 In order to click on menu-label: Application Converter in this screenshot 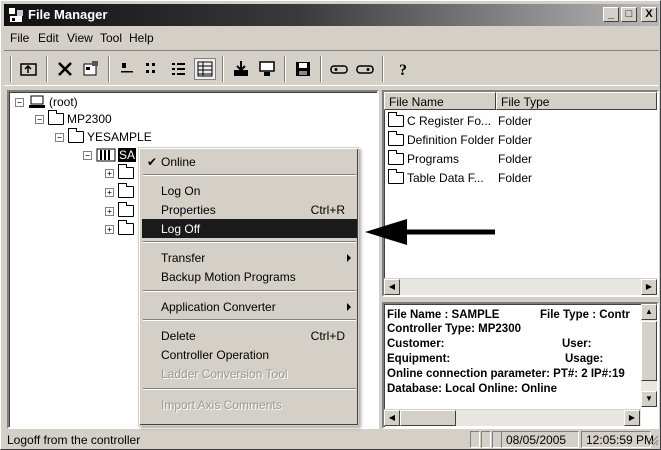, I will do `click(218, 307)`.